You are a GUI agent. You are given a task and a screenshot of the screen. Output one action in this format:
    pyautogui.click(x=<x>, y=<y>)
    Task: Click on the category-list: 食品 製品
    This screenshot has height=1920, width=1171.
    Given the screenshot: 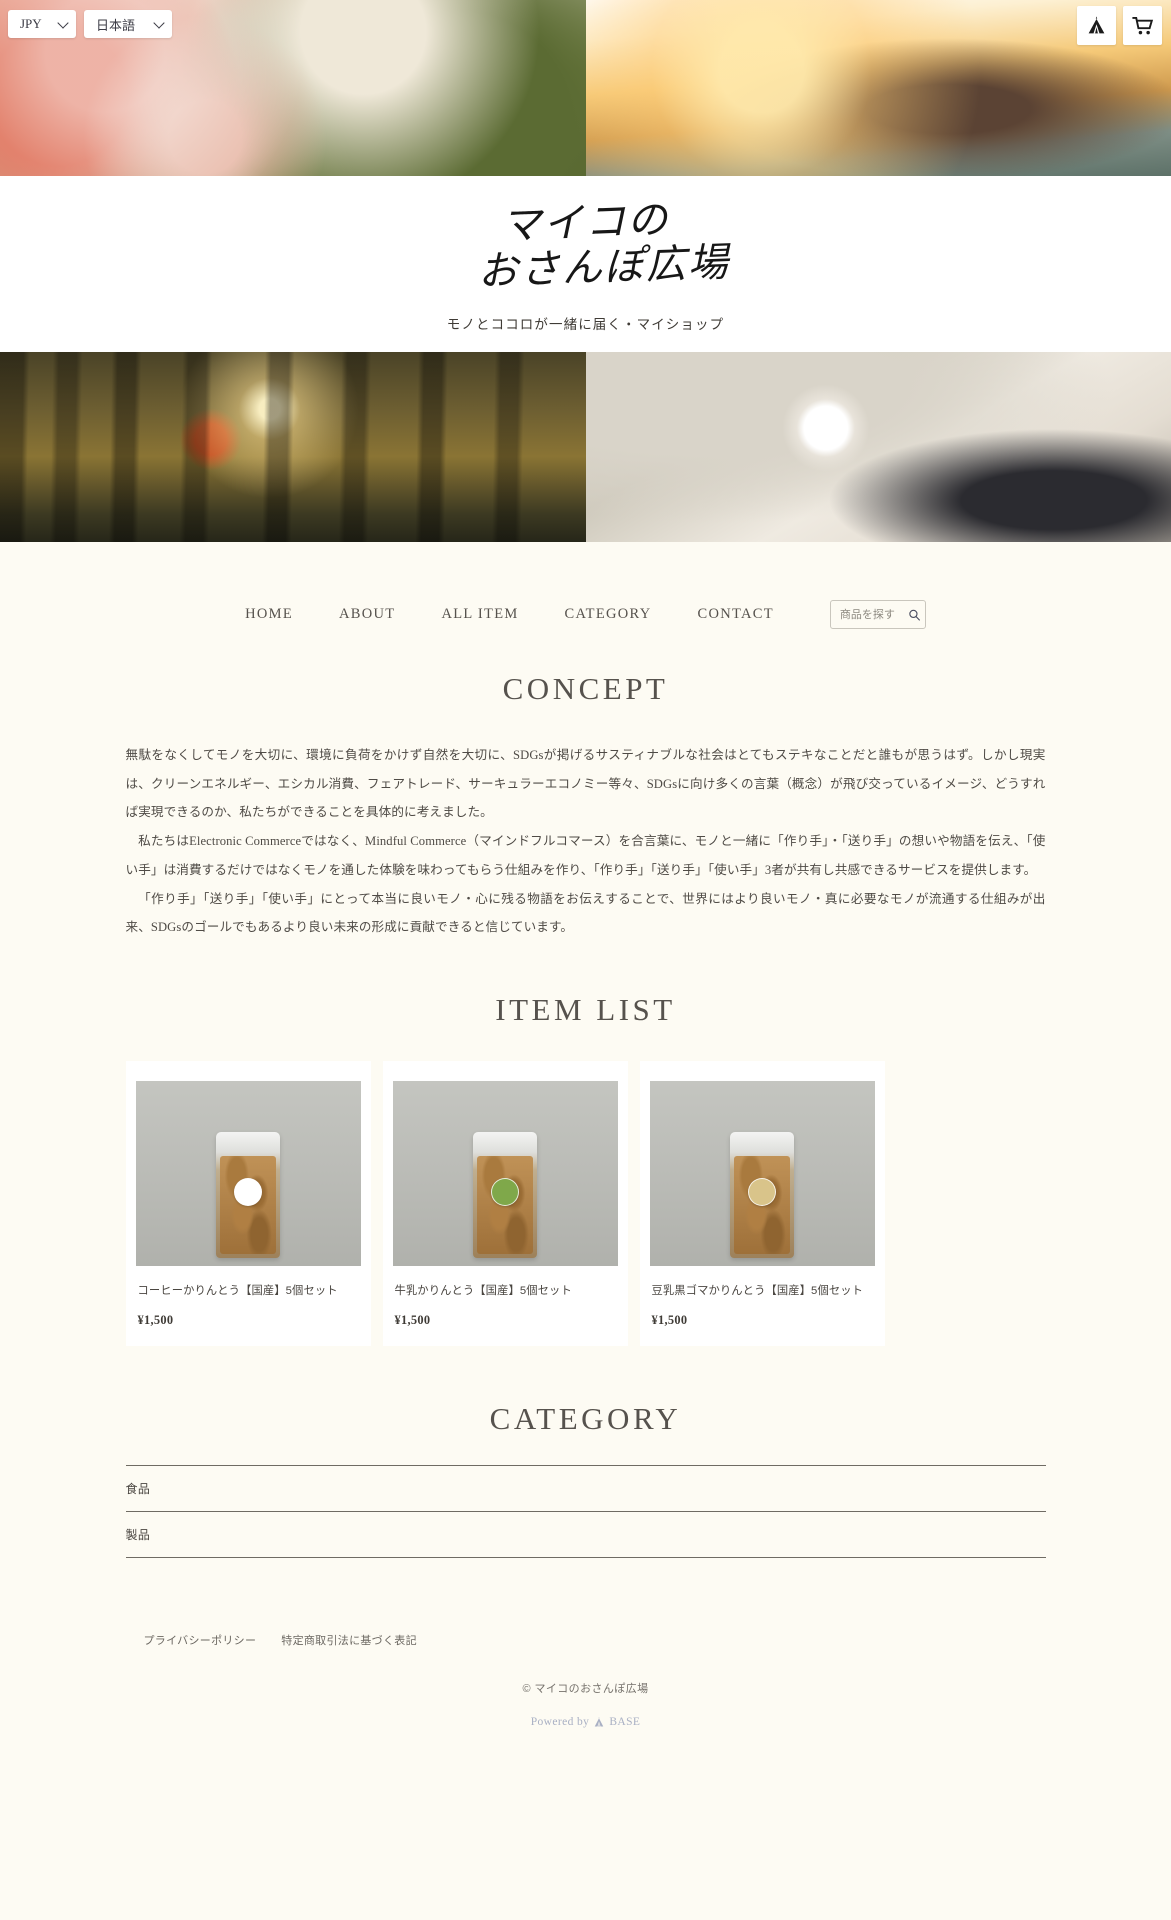 What is the action you would take?
    pyautogui.click(x=585, y=1511)
    